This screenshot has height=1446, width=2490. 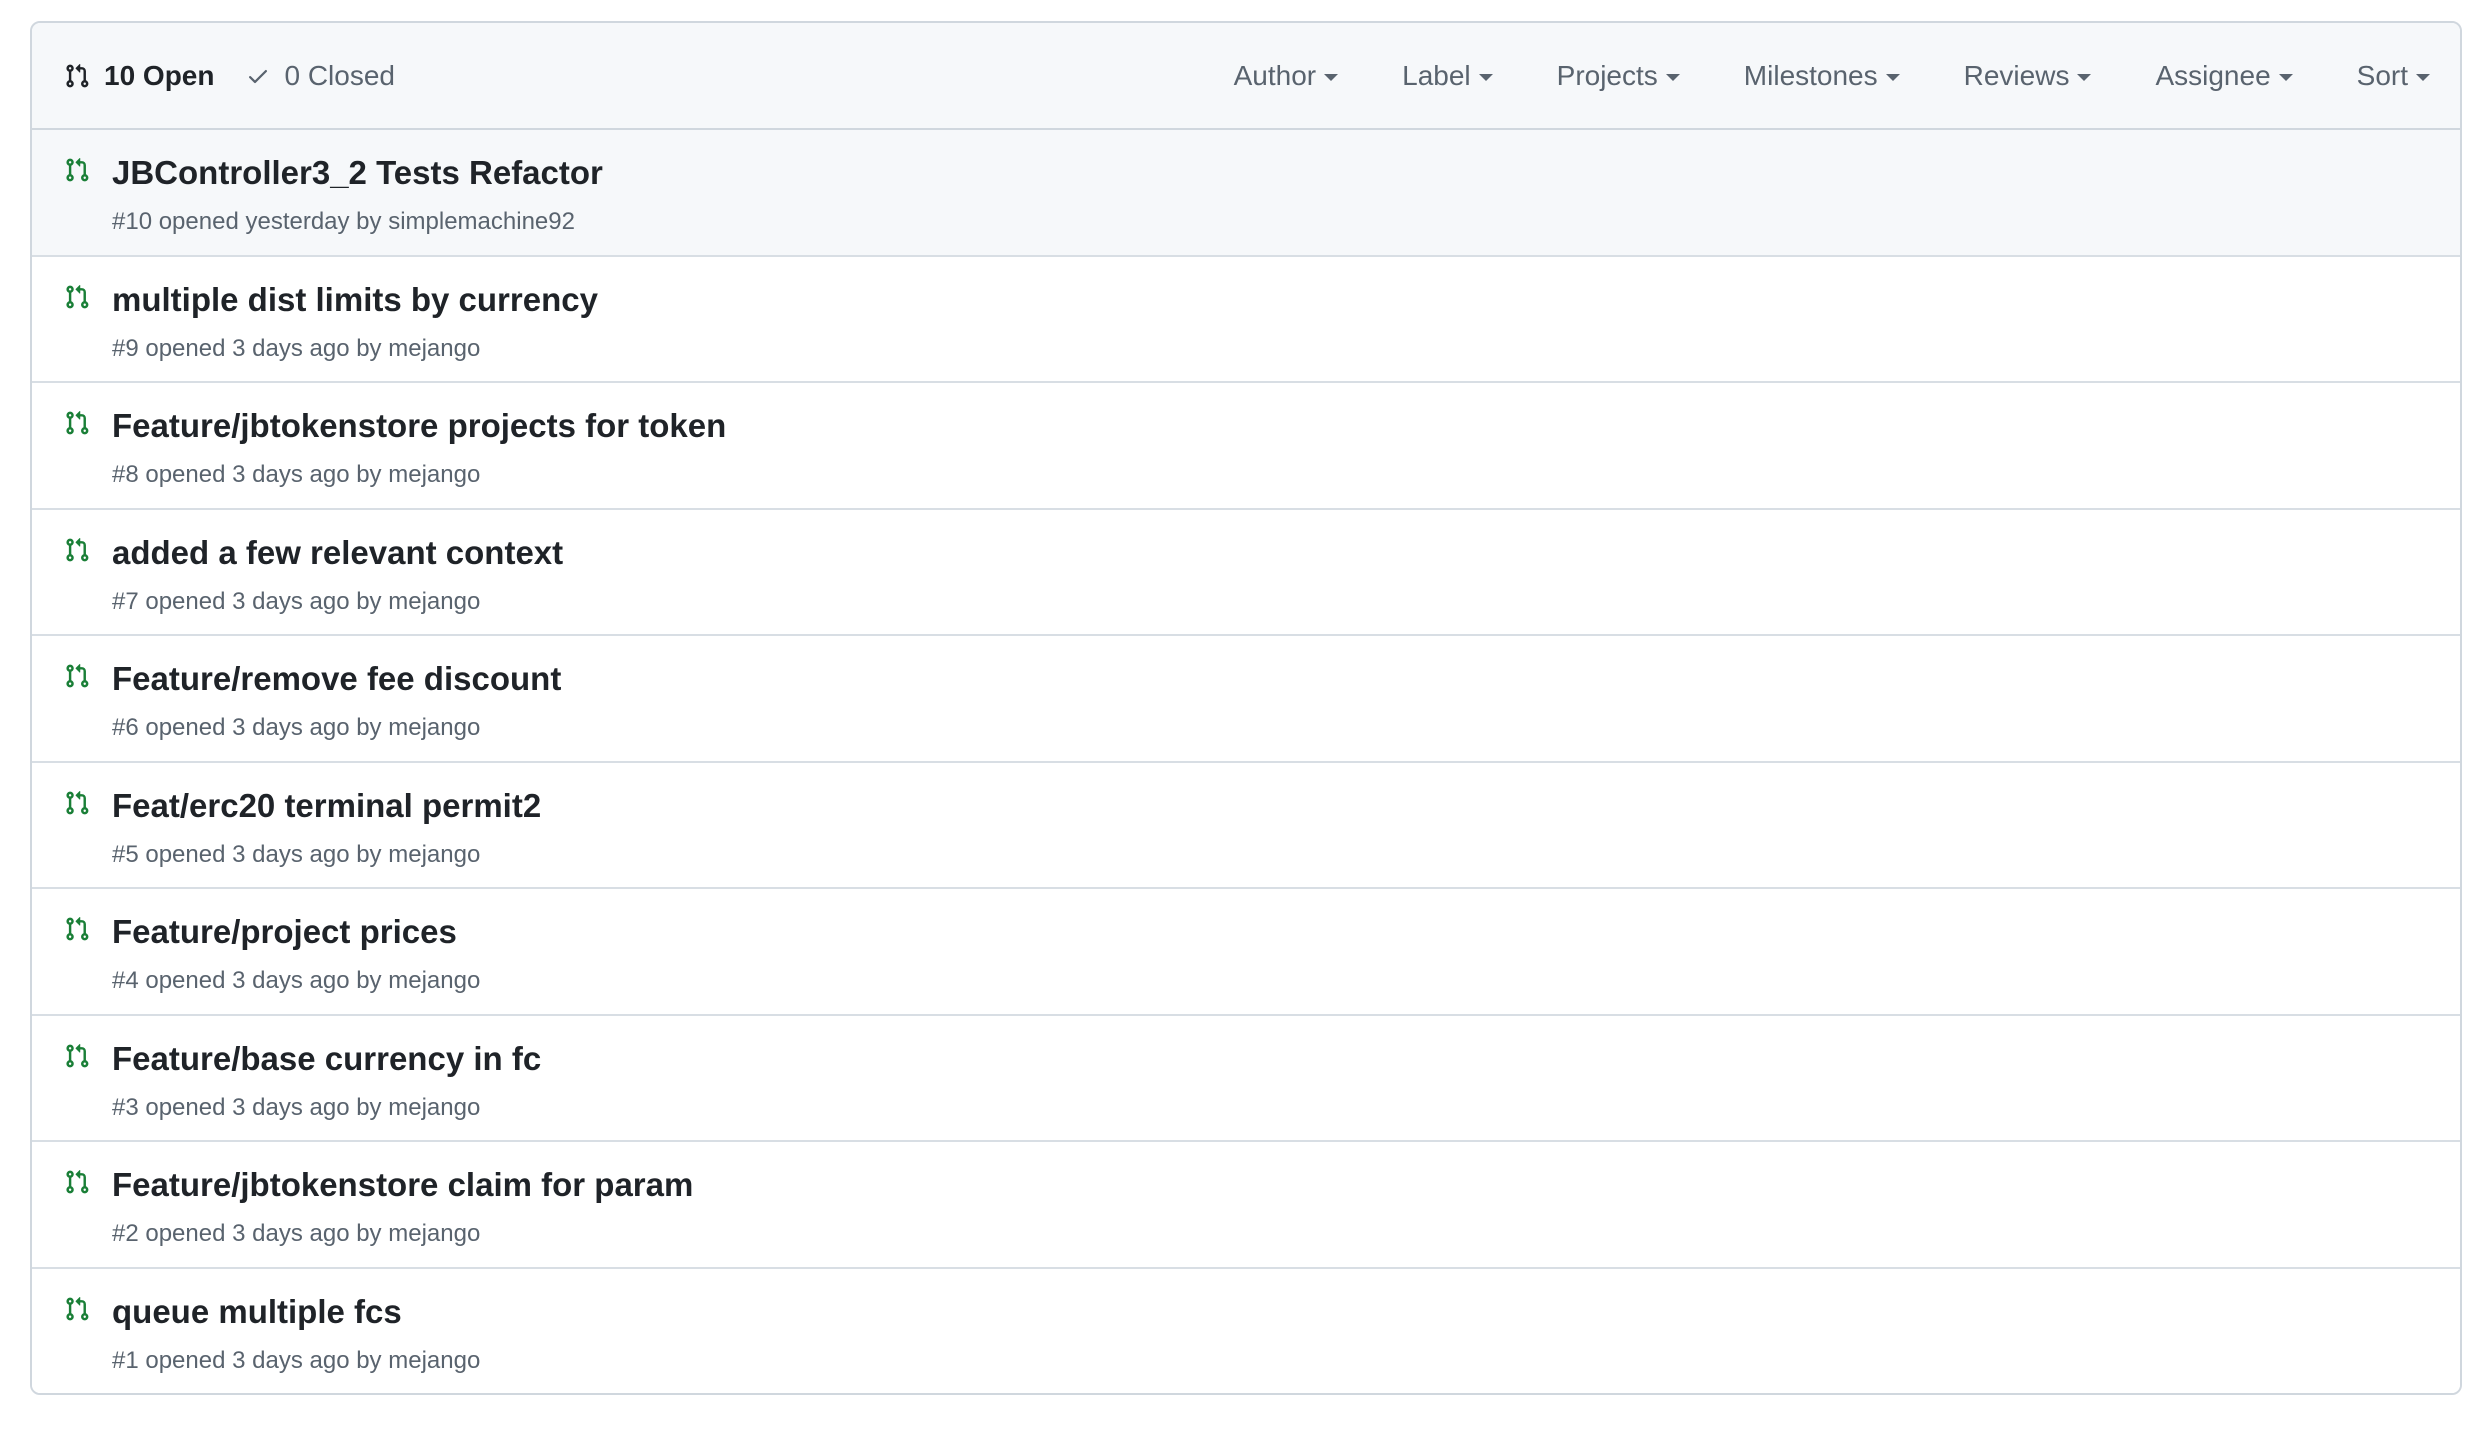 I want to click on pull-request-meta: #5 opened 3 days ago by mejango, so click(x=296, y=854).